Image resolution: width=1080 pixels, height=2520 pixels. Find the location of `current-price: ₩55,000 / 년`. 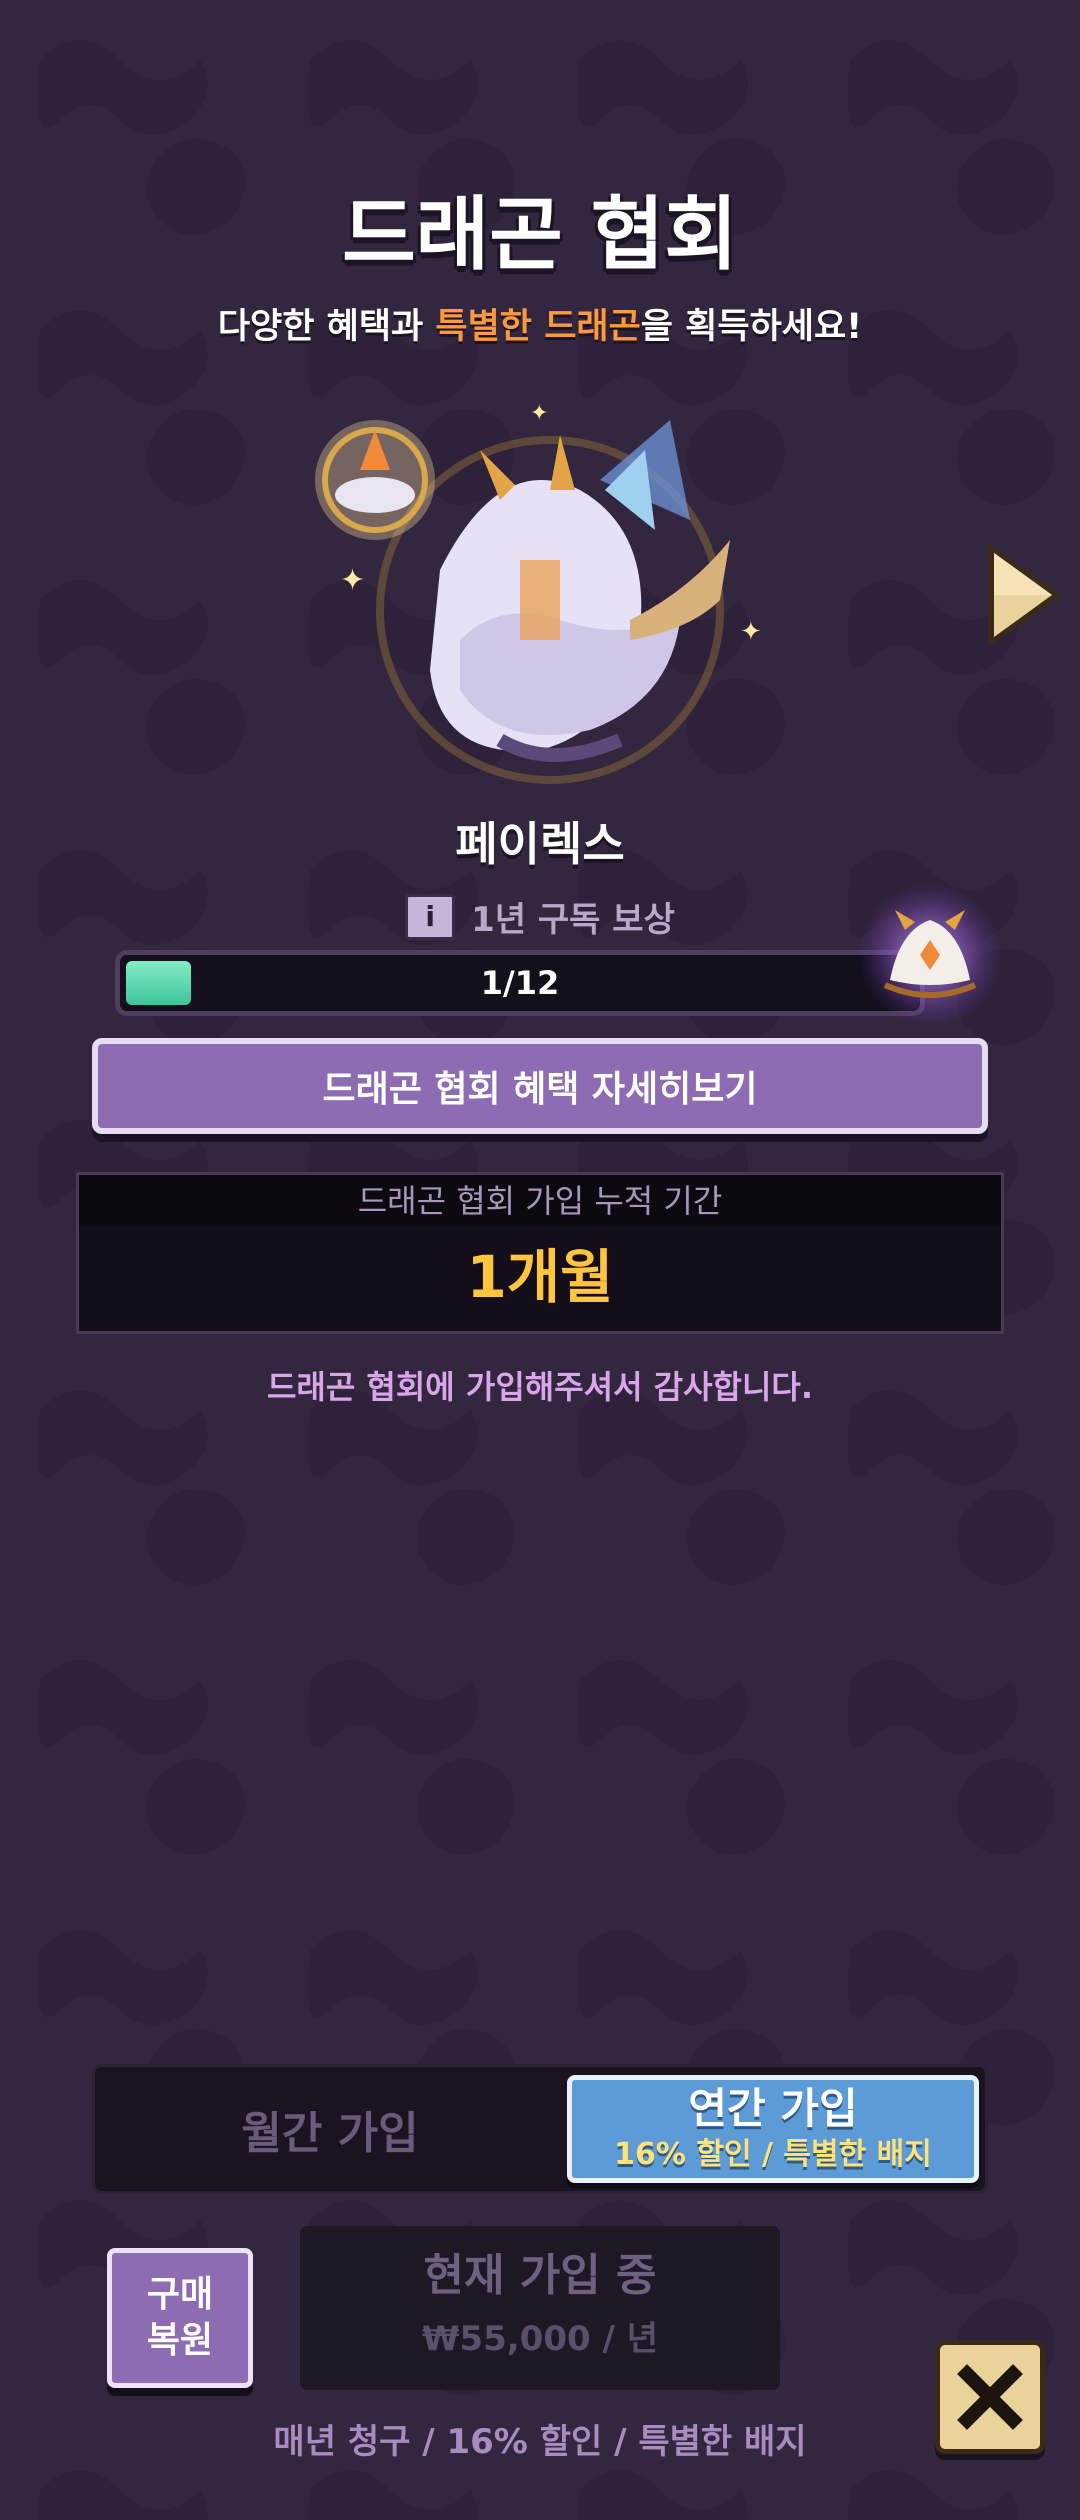

current-price: ₩55,000 / 년 is located at coordinates (540, 2339).